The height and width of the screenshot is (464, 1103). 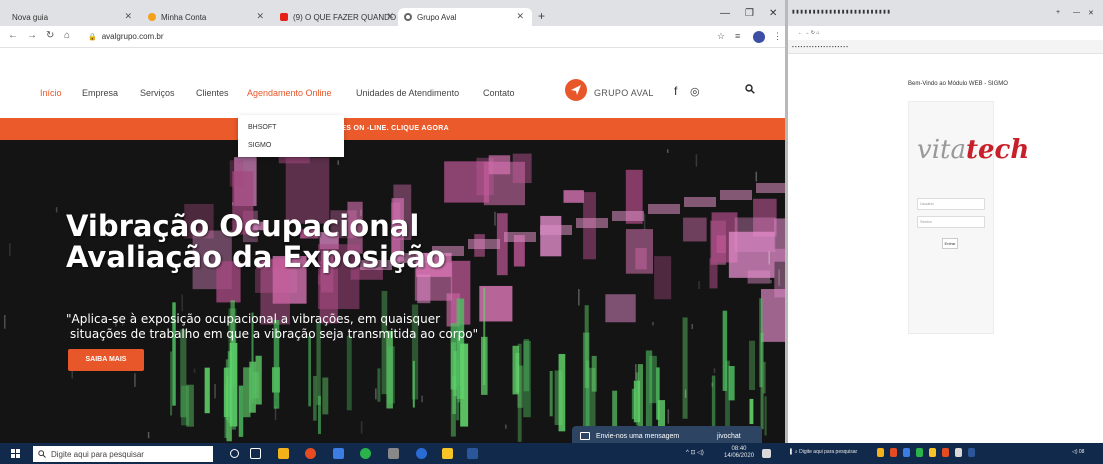 I want to click on nav-inicio: Início, so click(x=51, y=93).